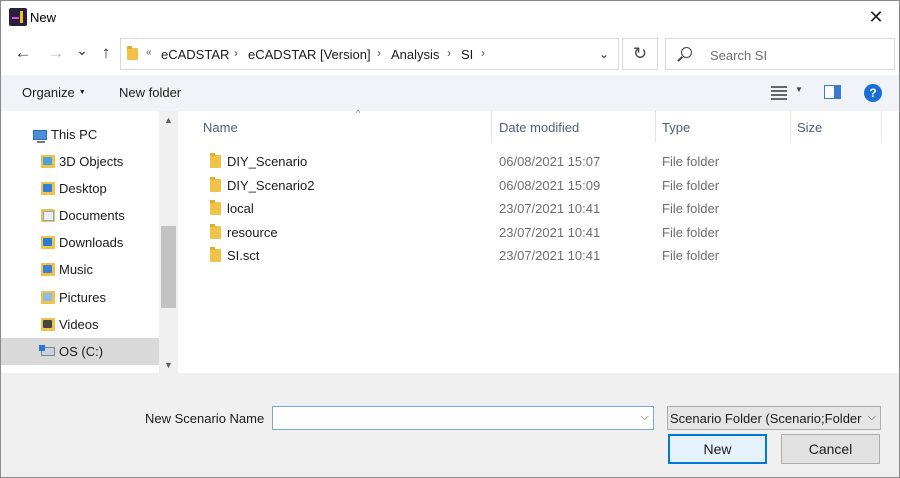 The image size is (900, 478). I want to click on column-header-label: Name, so click(220, 127).